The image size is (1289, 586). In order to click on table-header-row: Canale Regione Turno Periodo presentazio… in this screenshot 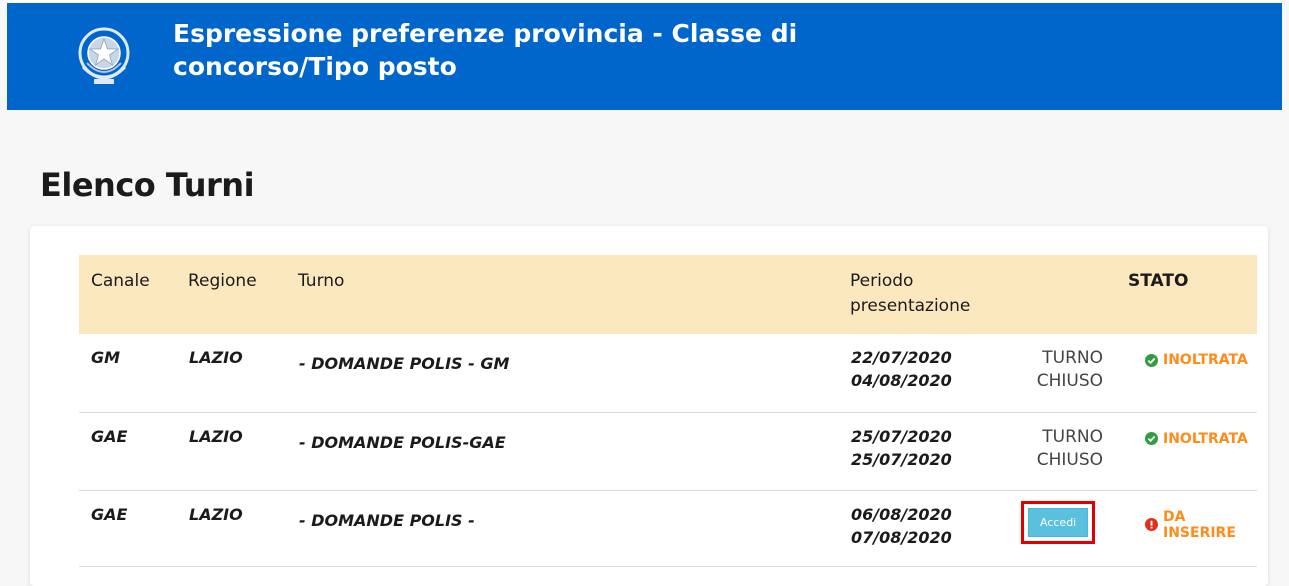, I will do `click(668, 294)`.